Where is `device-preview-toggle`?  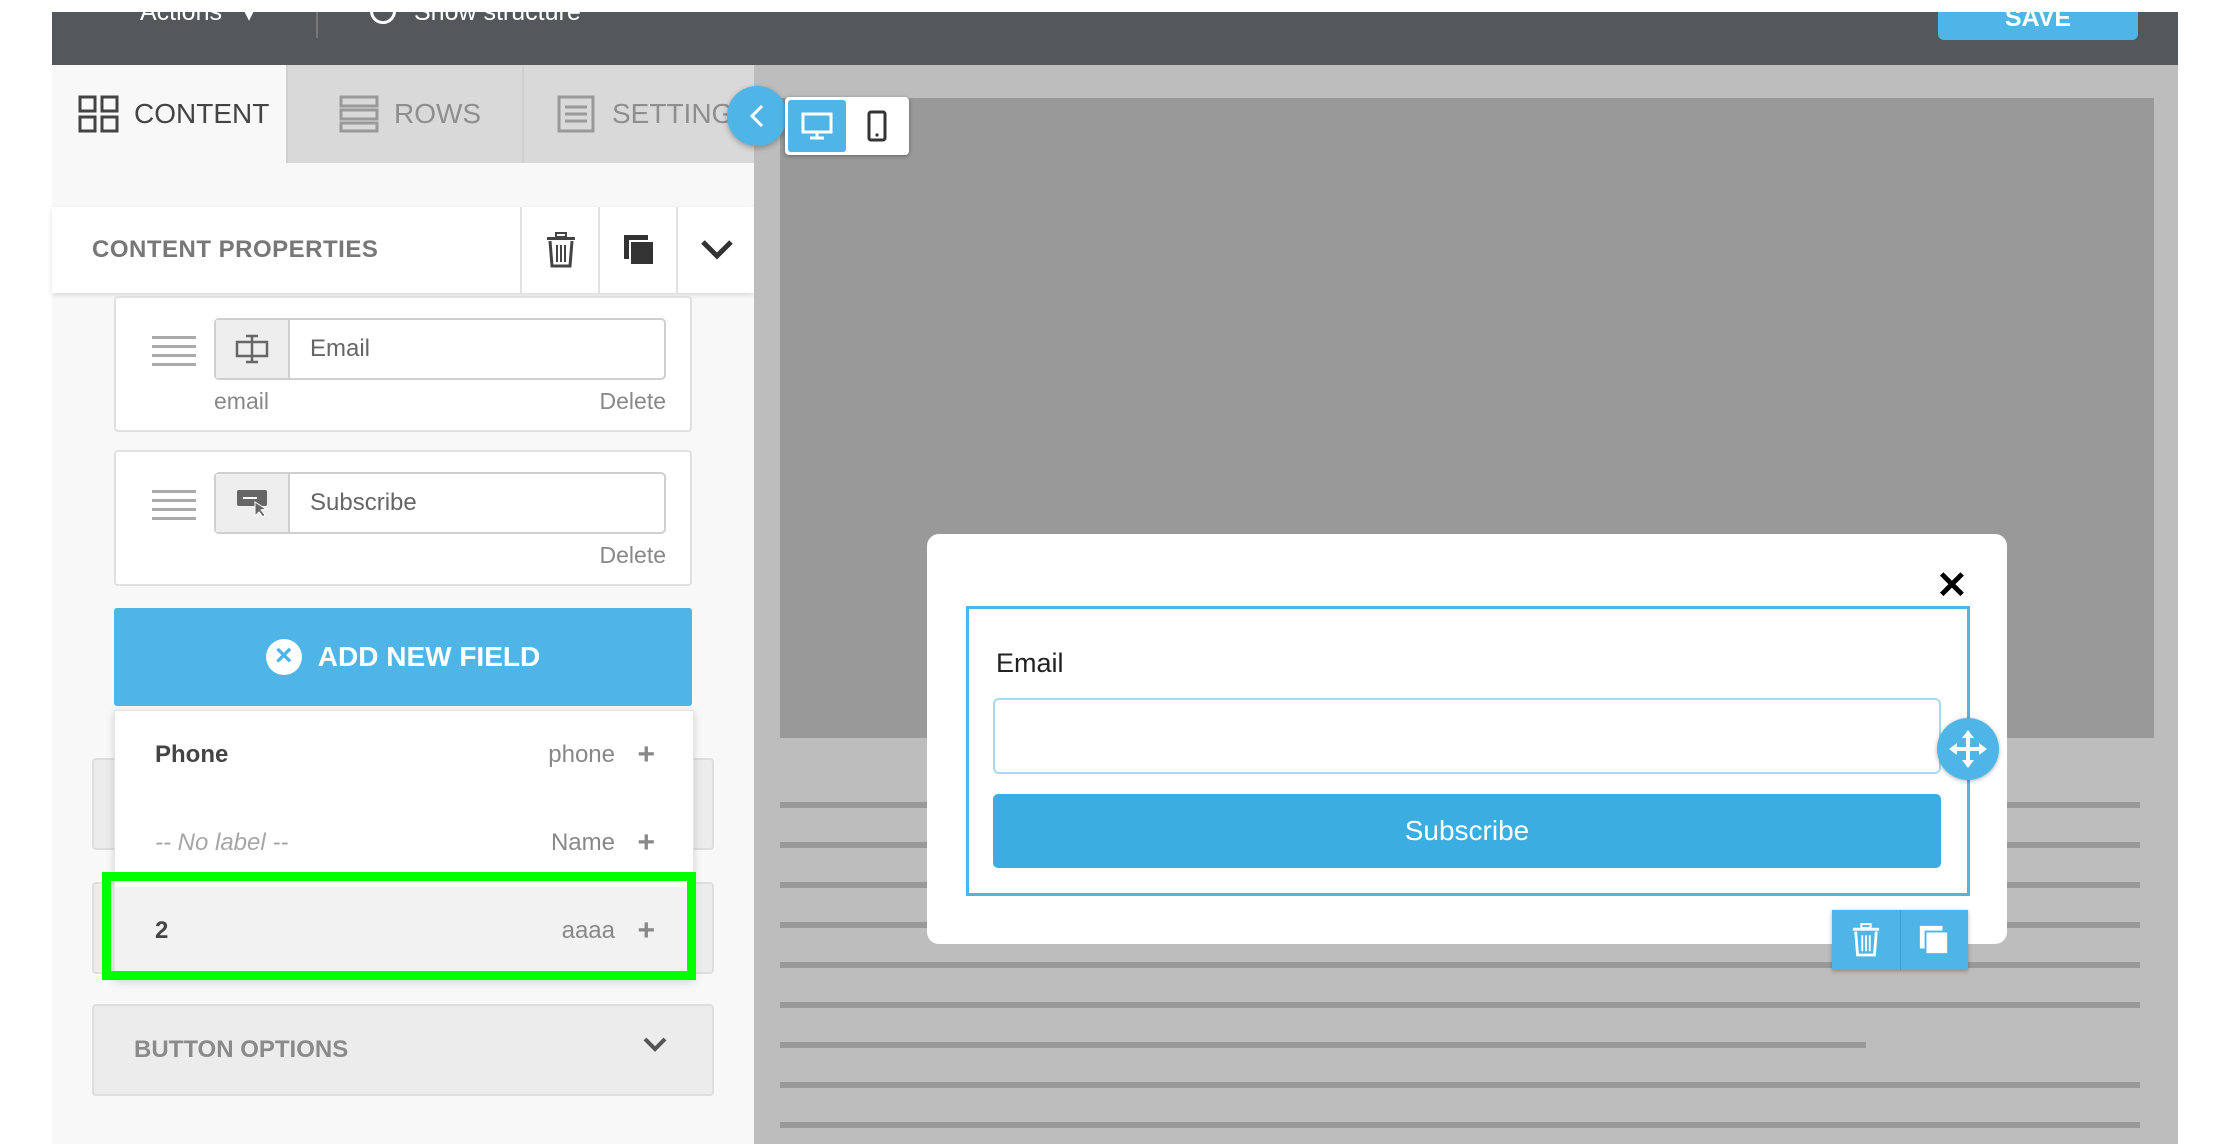 device-preview-toggle is located at coordinates (847, 126).